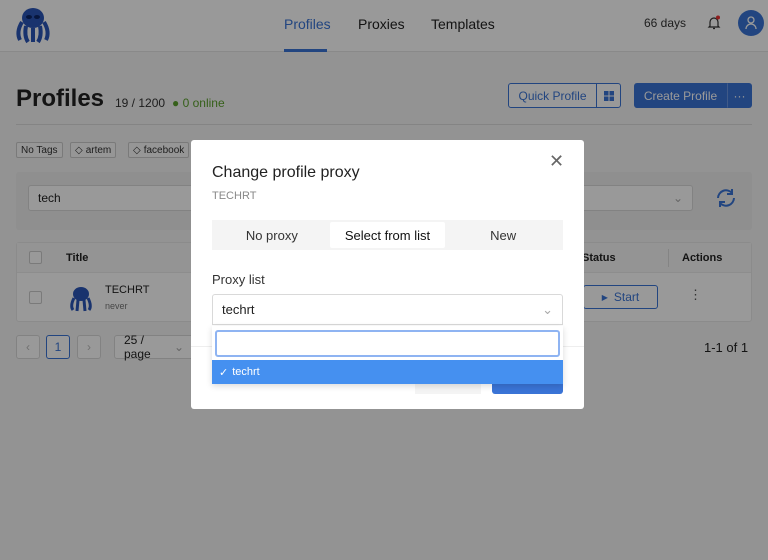 The width and height of the screenshot is (768, 560). Describe the element at coordinates (387, 343) in the screenshot. I see `proxy-search-input` at that location.